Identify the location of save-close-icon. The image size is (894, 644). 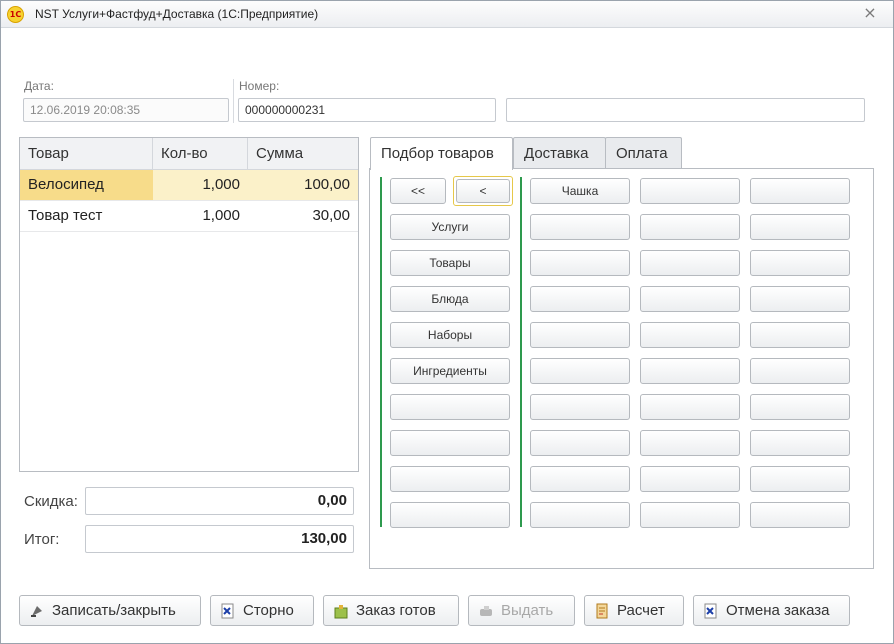
(37, 611).